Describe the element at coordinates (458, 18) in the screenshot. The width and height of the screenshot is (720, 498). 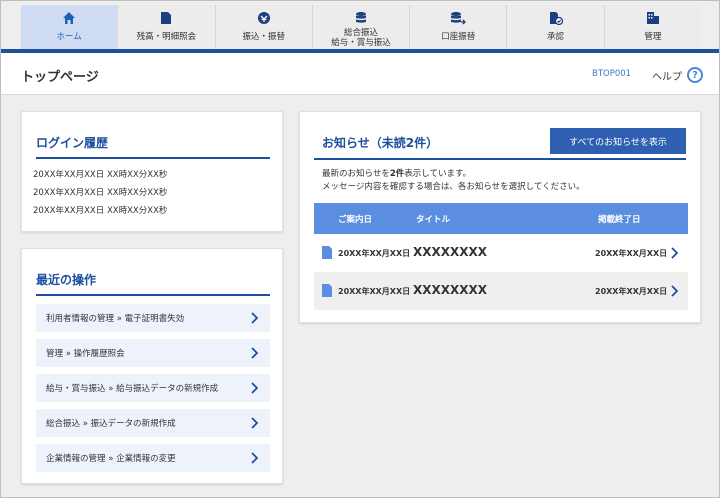
I see `account-transfer-icon` at that location.